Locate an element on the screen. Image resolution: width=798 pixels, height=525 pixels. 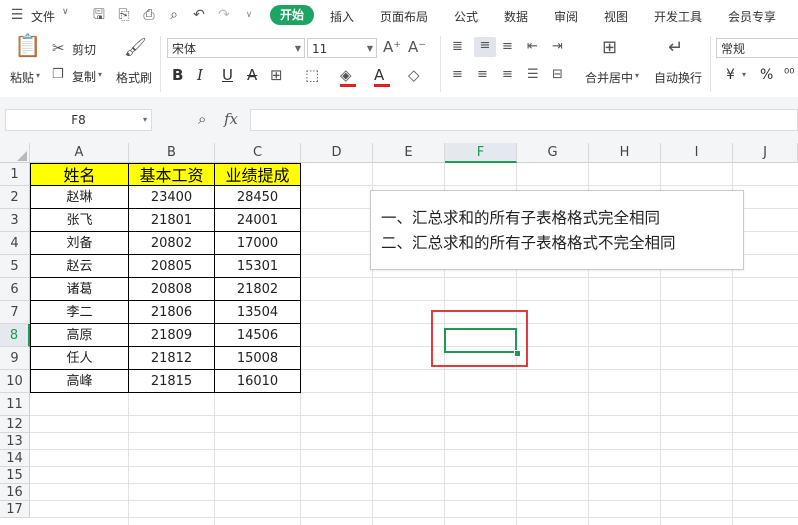
row-header: 9 is located at coordinates (15, 358).